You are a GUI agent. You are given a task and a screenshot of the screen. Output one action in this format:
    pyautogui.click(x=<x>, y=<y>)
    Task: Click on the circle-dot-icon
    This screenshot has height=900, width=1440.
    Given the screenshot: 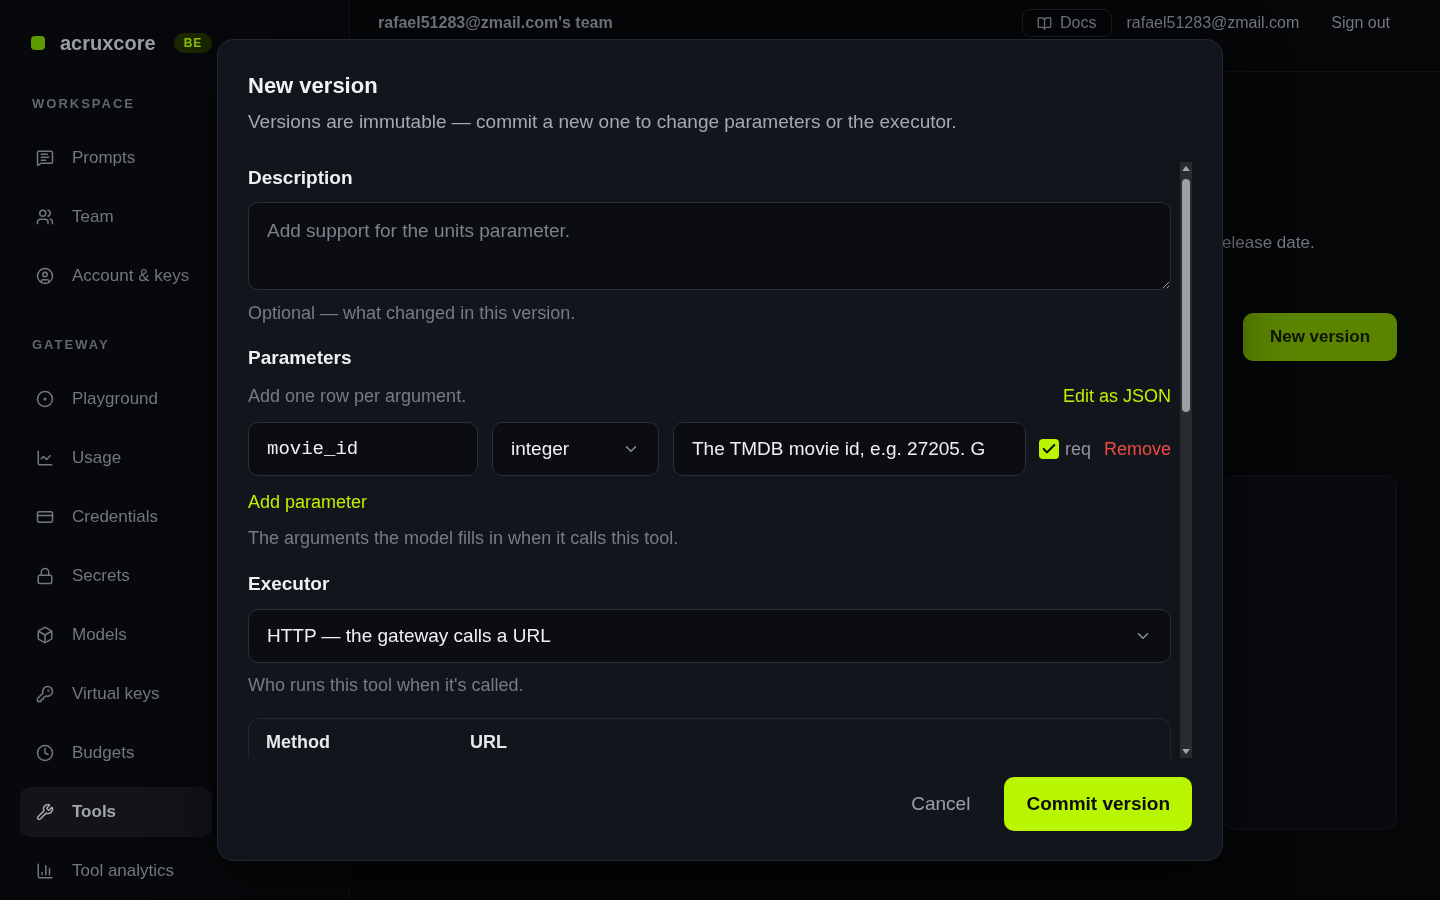 What is the action you would take?
    pyautogui.click(x=45, y=399)
    